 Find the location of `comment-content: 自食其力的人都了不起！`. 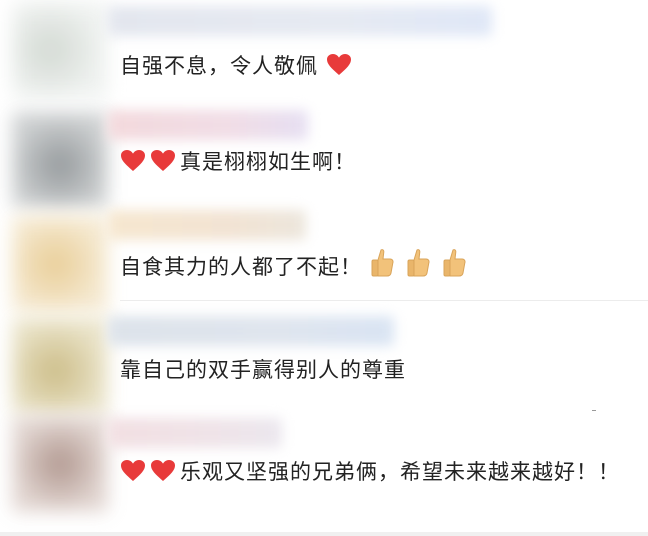

comment-content: 自食其力的人都了不起！ is located at coordinates (241, 267).